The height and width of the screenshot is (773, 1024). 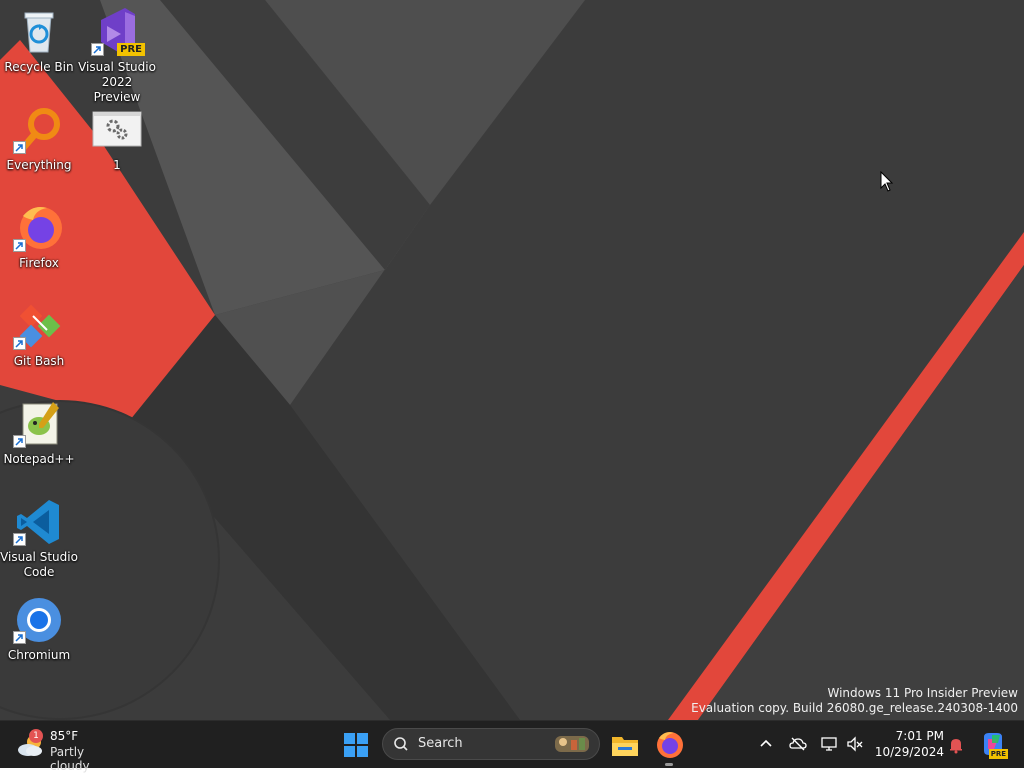 What do you see at coordinates (36, 736) in the screenshot?
I see `weather-alert-badge: 1` at bounding box center [36, 736].